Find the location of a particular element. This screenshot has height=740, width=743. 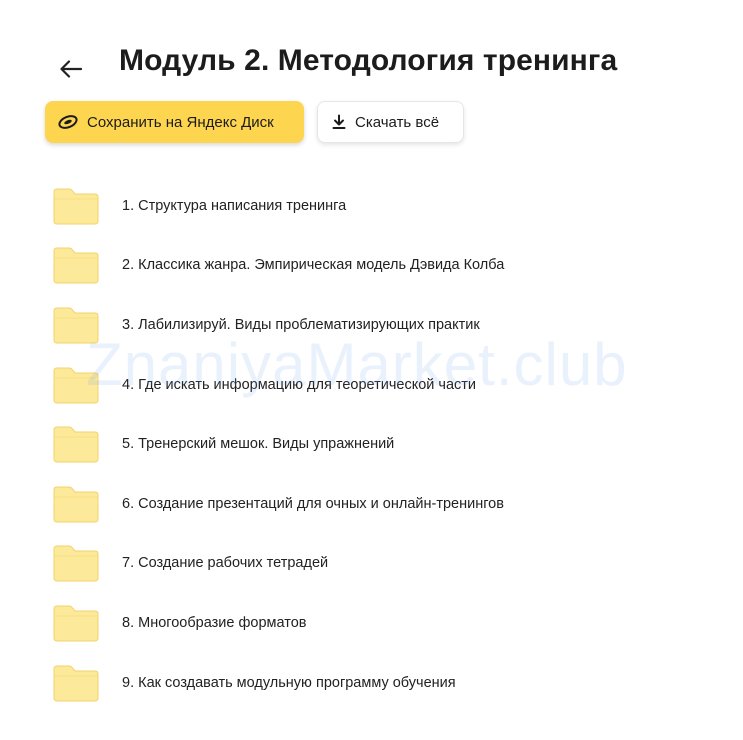

download-all-button: Скачать всё is located at coordinates (390, 122).